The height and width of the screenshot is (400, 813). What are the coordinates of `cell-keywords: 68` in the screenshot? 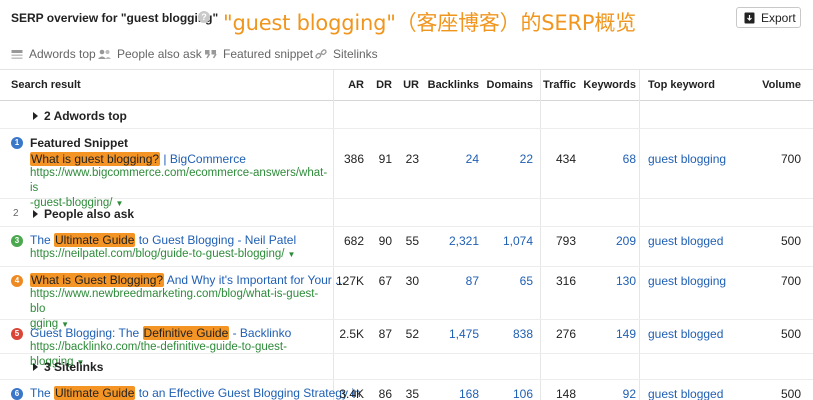 It's located at (613, 159).